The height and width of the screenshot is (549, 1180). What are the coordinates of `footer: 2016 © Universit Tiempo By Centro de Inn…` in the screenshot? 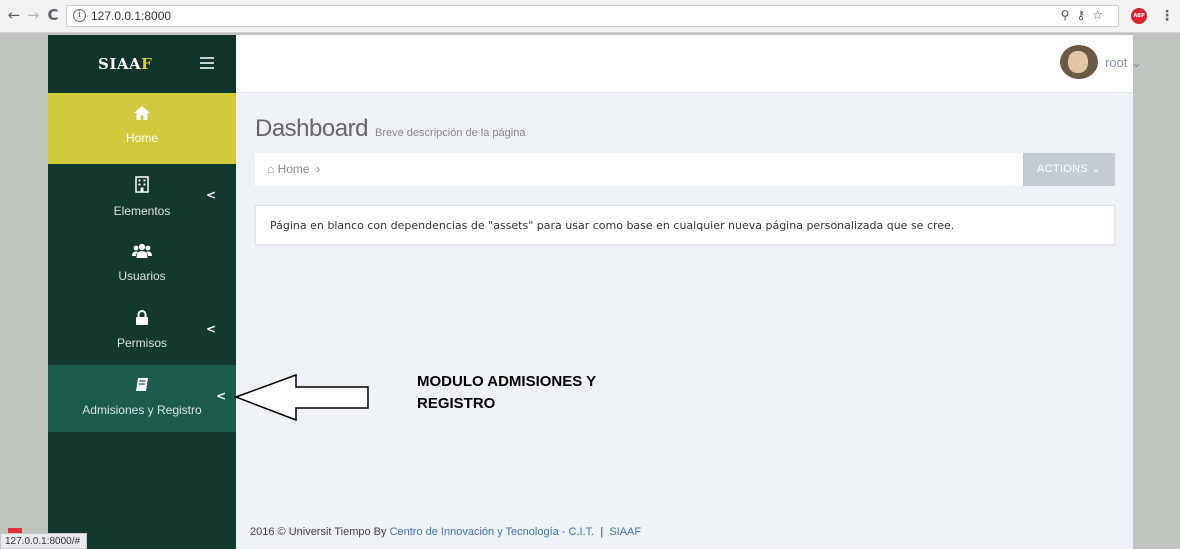 It's located at (445, 532).